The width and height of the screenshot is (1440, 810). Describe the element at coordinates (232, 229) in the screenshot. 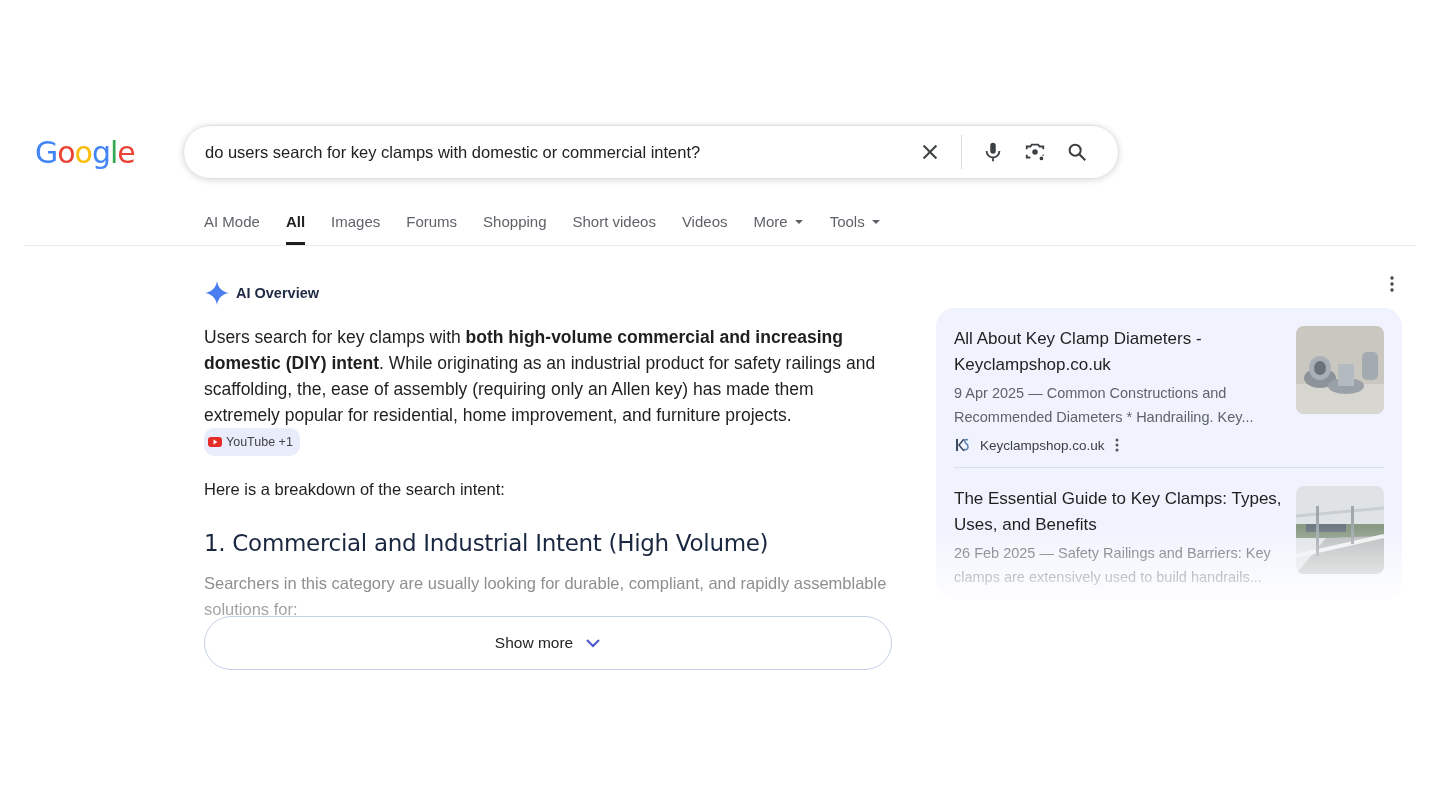

I see `search-tab: AI Mode` at that location.